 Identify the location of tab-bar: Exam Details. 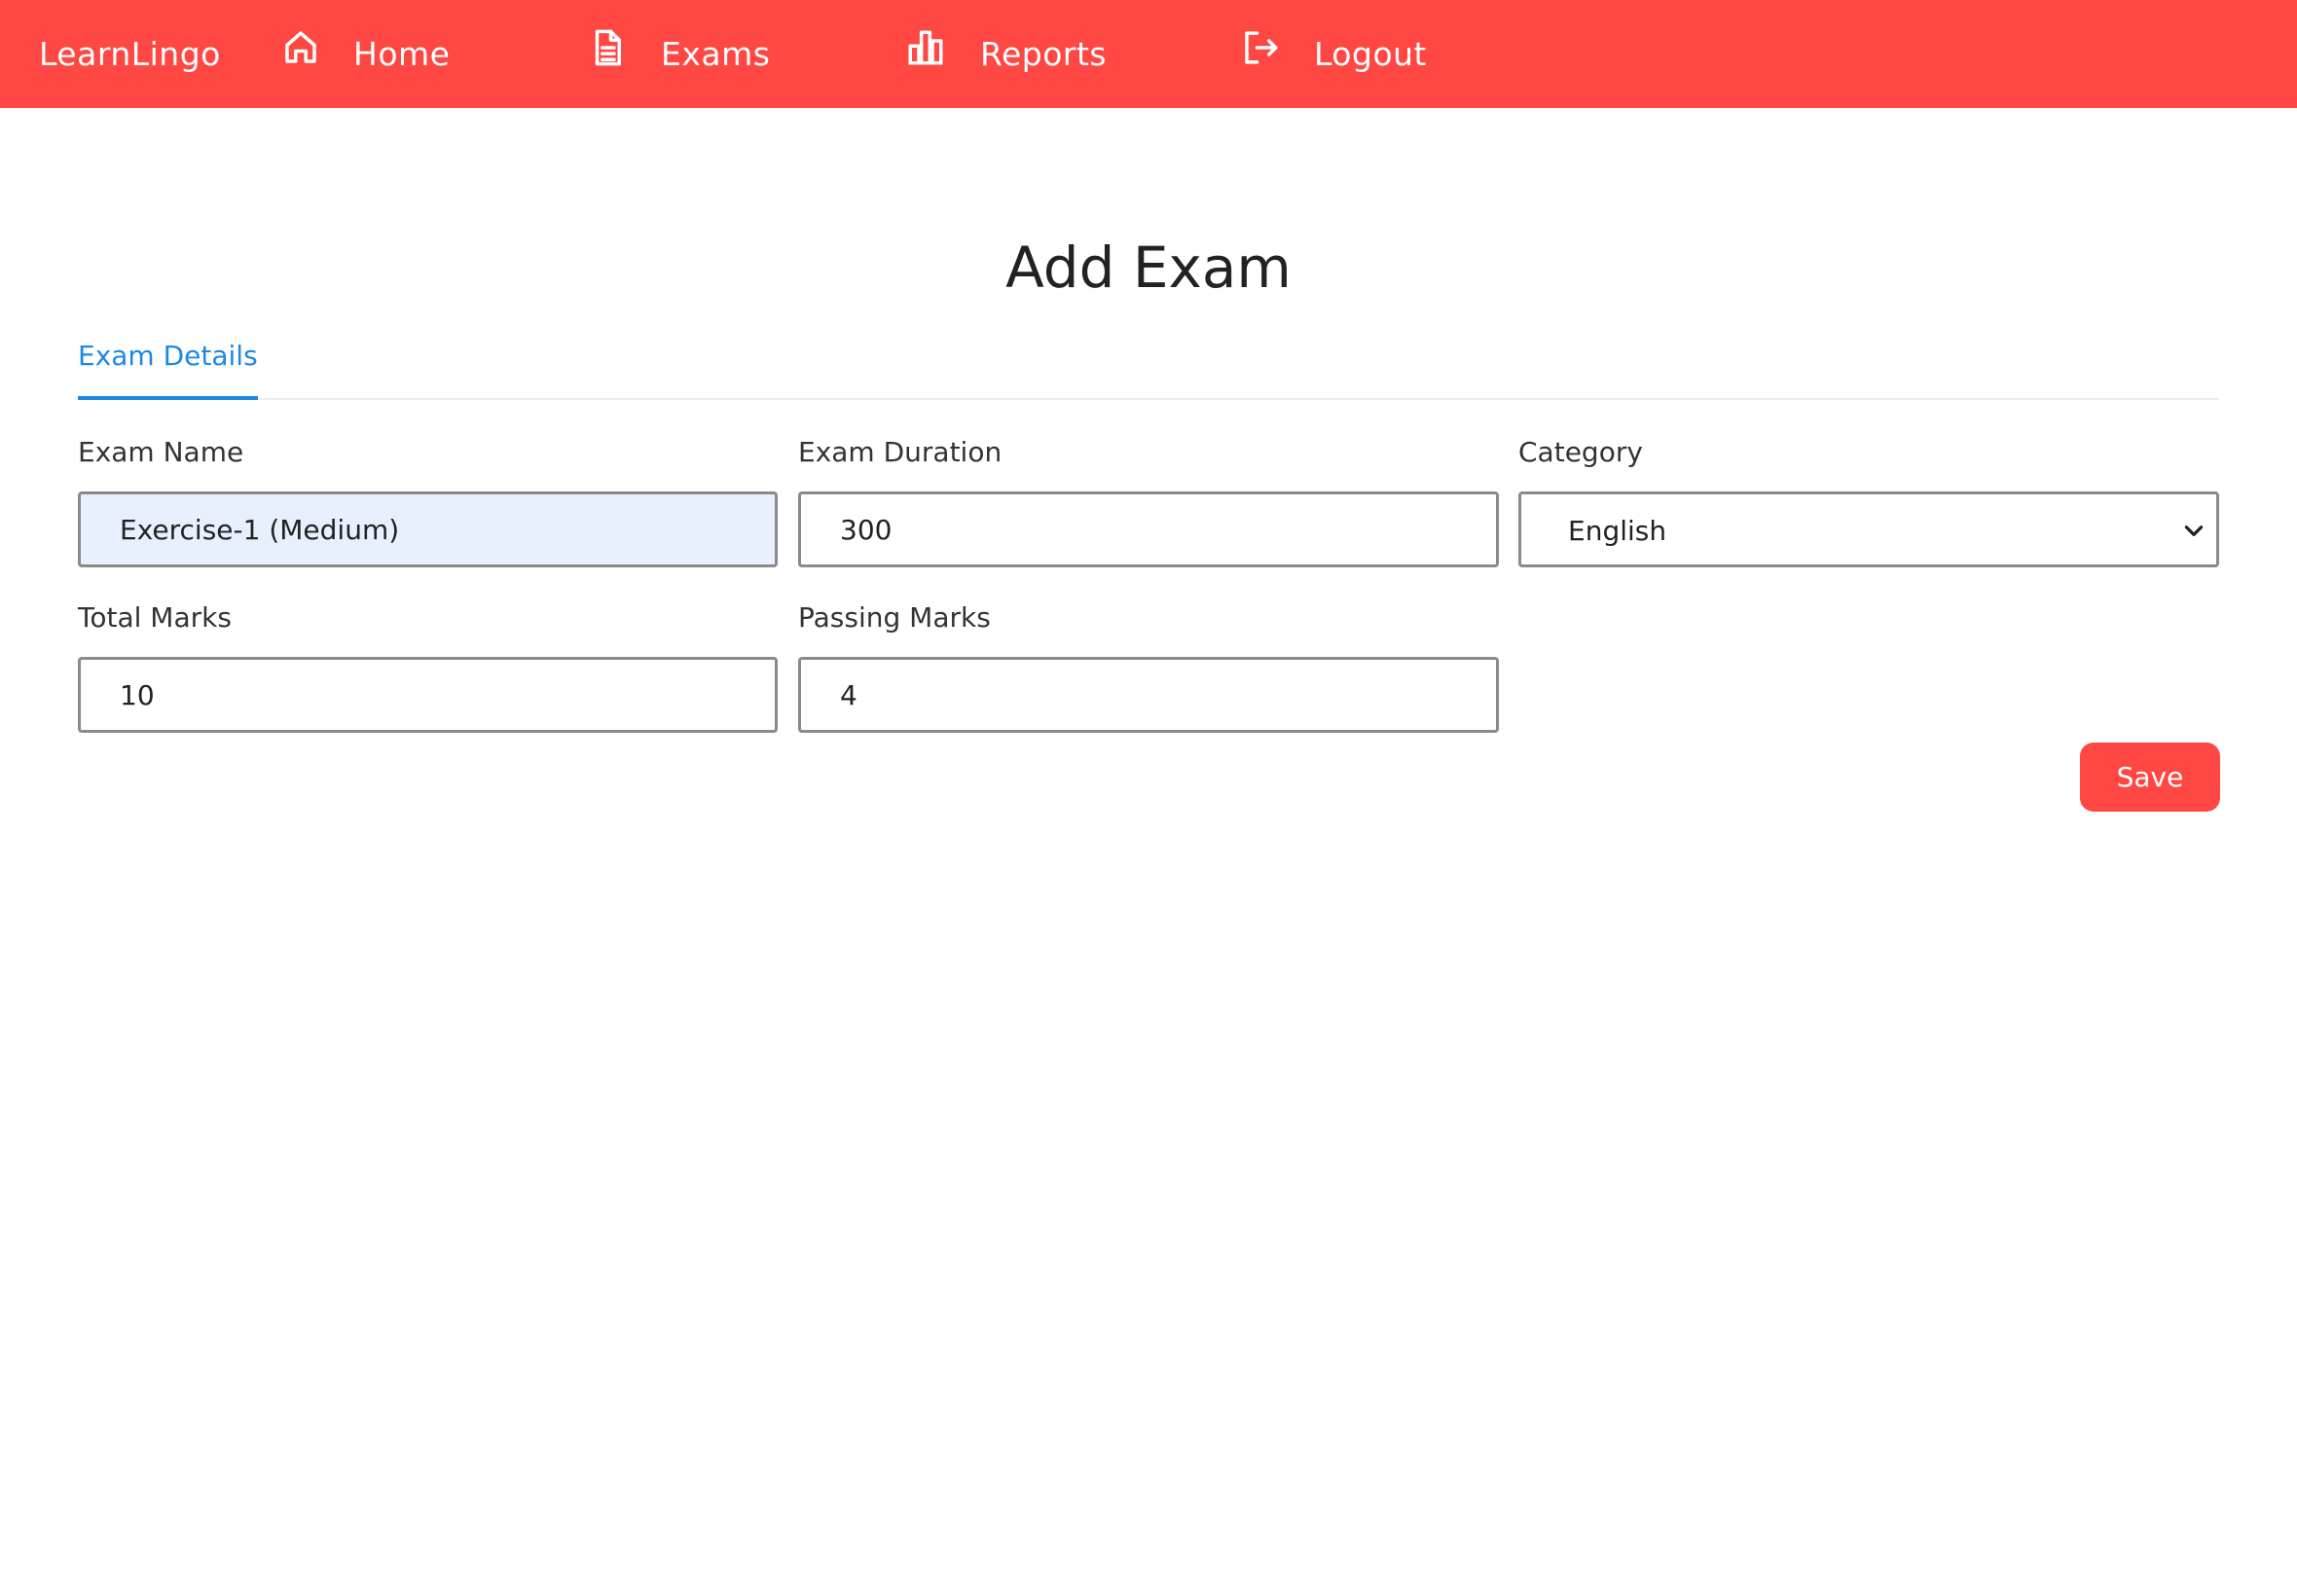
(1148, 365).